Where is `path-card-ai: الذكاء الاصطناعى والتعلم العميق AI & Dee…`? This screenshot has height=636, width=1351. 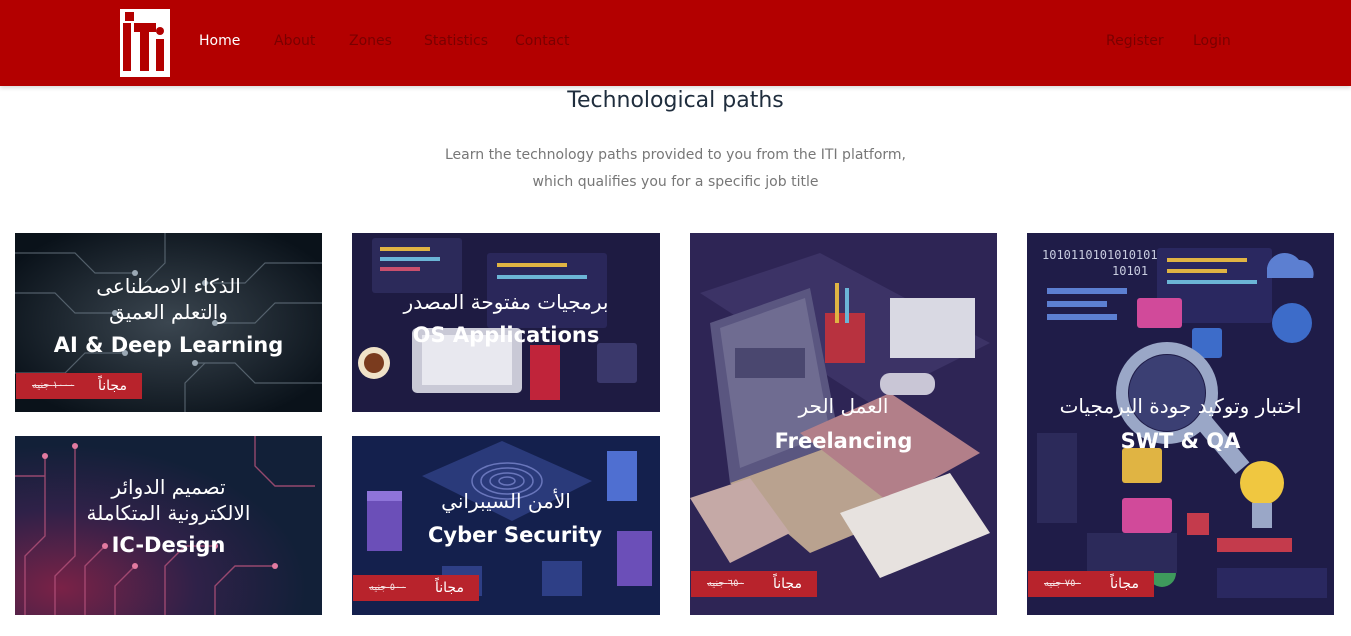
path-card-ai: الذكاء الاصطناعى والتعلم العميق AI & Dee… is located at coordinates (168, 322).